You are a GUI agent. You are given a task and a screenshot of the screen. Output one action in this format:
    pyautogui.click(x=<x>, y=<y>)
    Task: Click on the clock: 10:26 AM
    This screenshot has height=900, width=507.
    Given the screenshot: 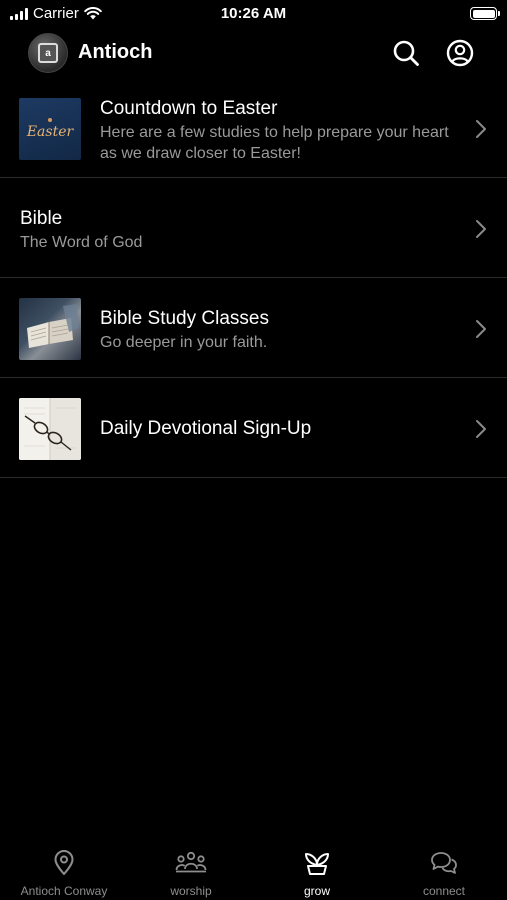 What is the action you would take?
    pyautogui.click(x=253, y=13)
    